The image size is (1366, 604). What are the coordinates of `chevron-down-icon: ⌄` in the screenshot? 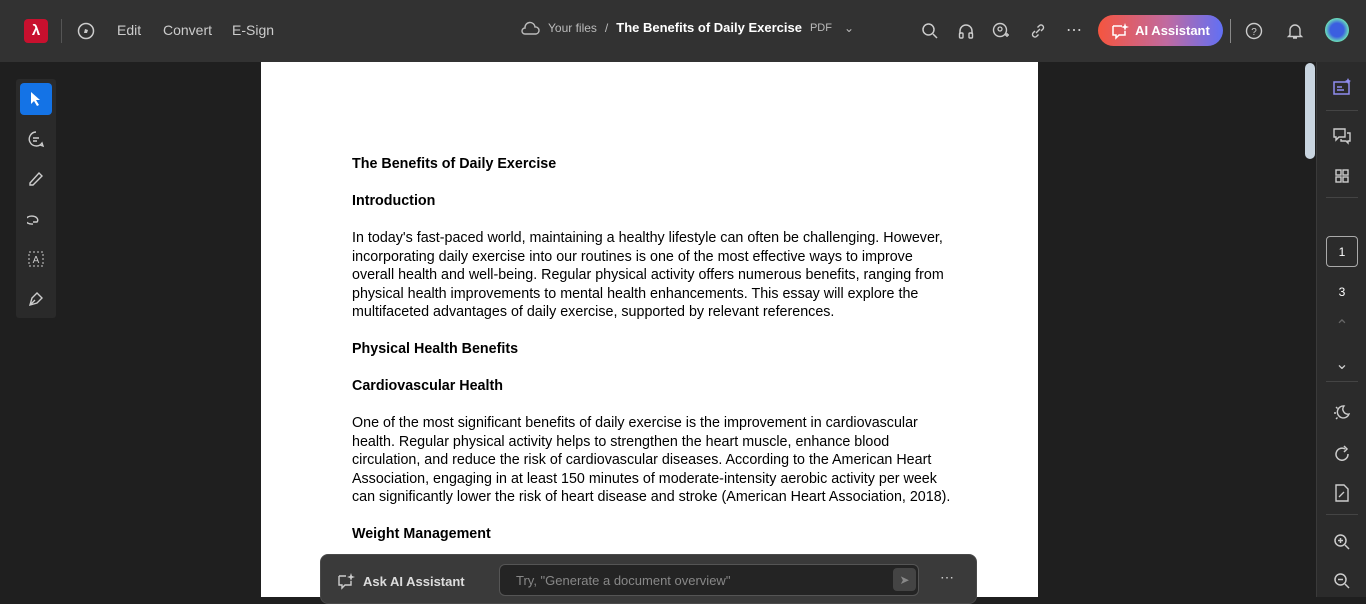 It's located at (849, 28).